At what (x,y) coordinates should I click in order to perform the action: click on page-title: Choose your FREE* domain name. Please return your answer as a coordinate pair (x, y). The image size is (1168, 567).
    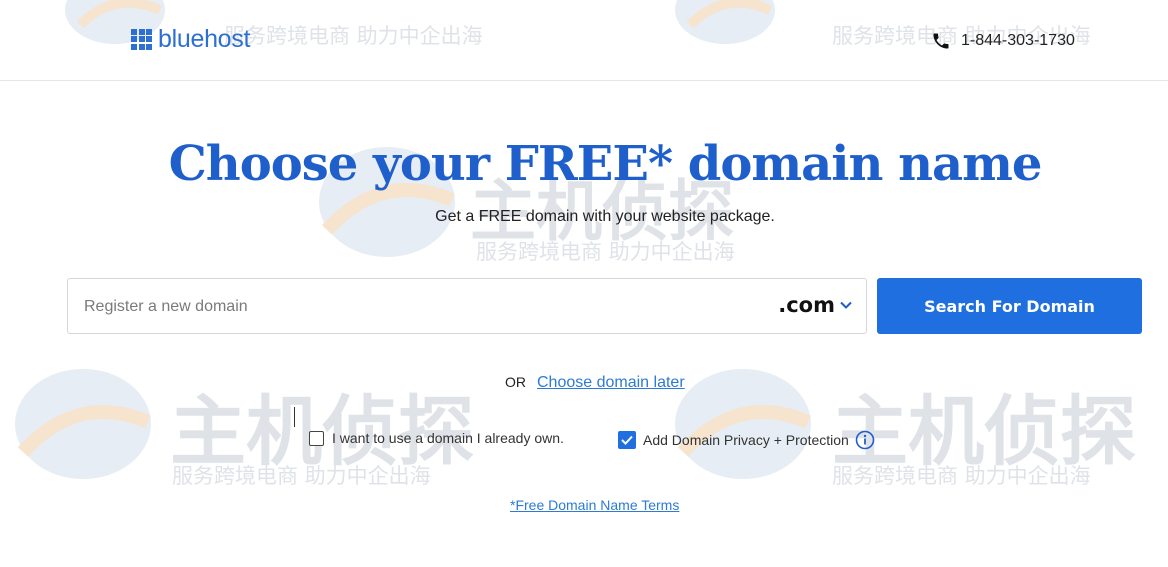
    Looking at the image, I should click on (605, 164).